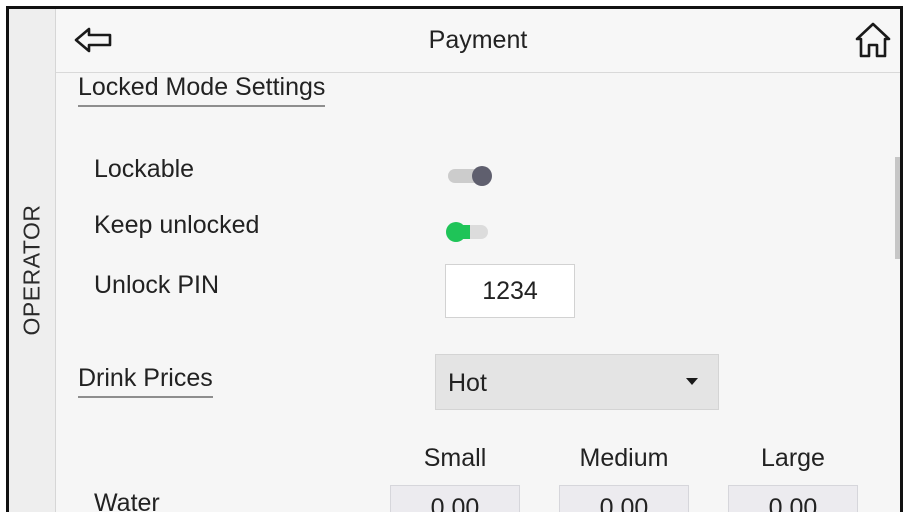 This screenshot has height=512, width=909. What do you see at coordinates (455, 498) in the screenshot?
I see `price-input-small: 0.00` at bounding box center [455, 498].